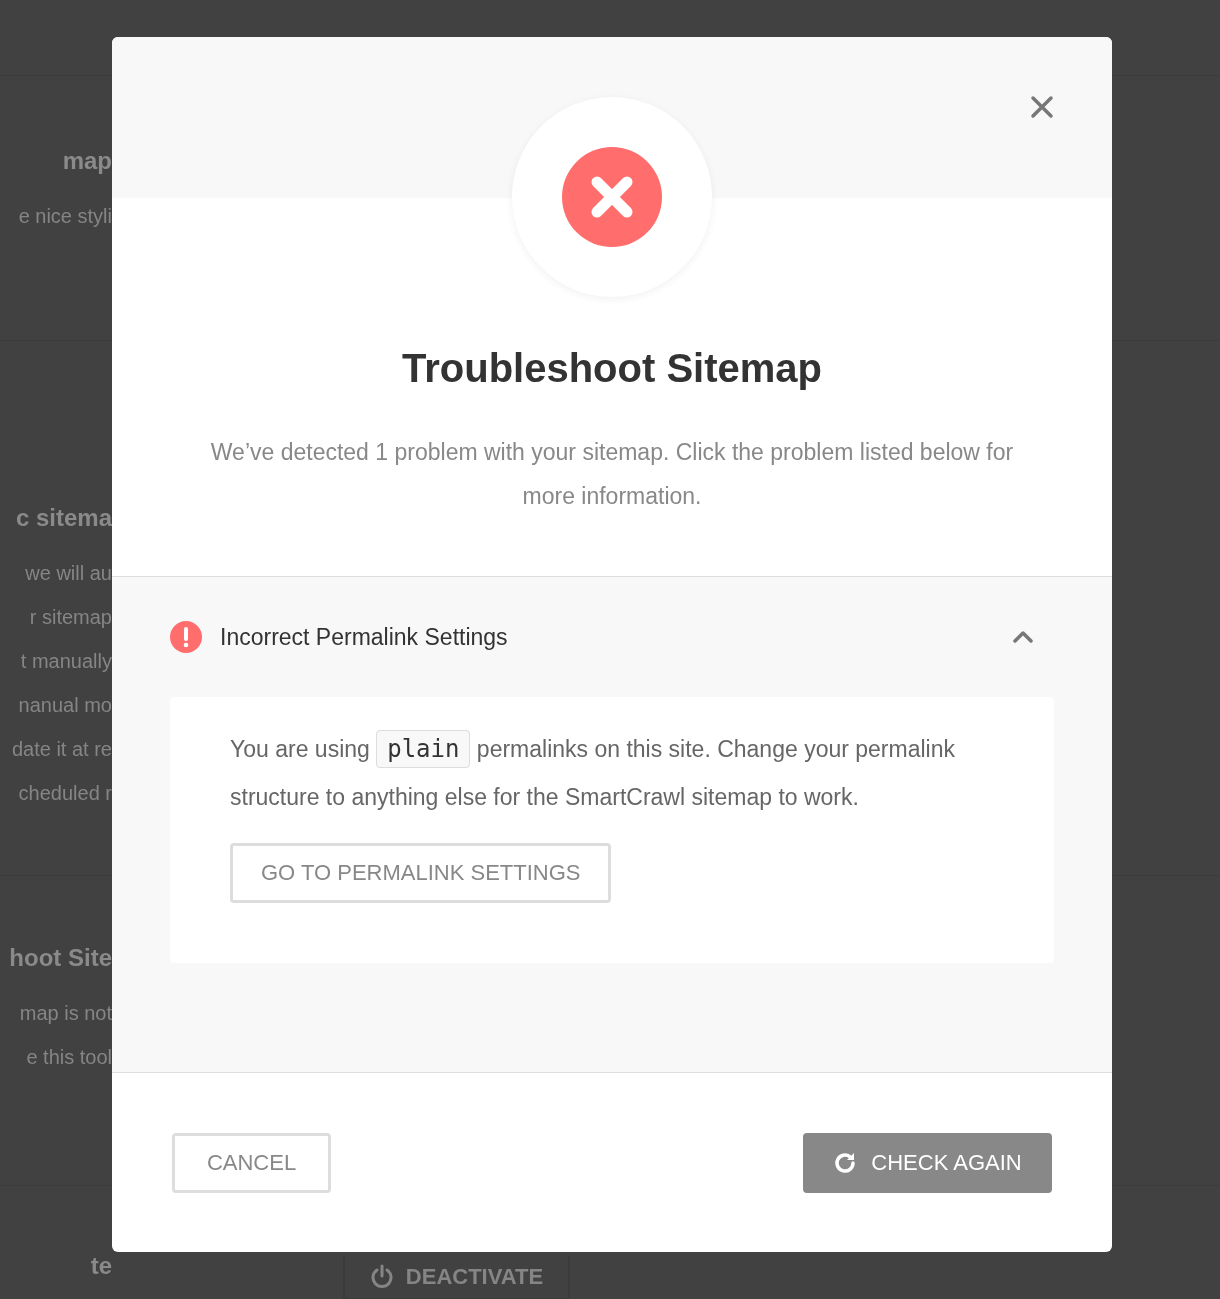 The width and height of the screenshot is (1220, 1299). I want to click on section-title: map, so click(87, 161).